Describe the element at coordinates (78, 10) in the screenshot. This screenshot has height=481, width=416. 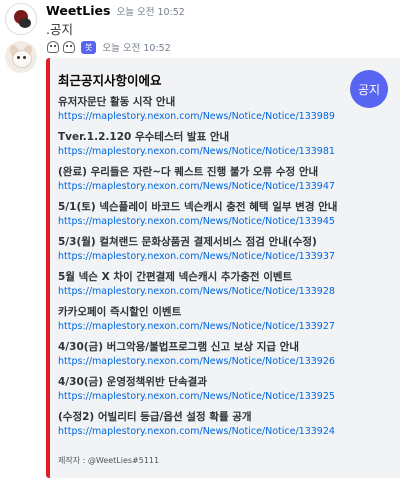
I see `username: WeetLies` at that location.